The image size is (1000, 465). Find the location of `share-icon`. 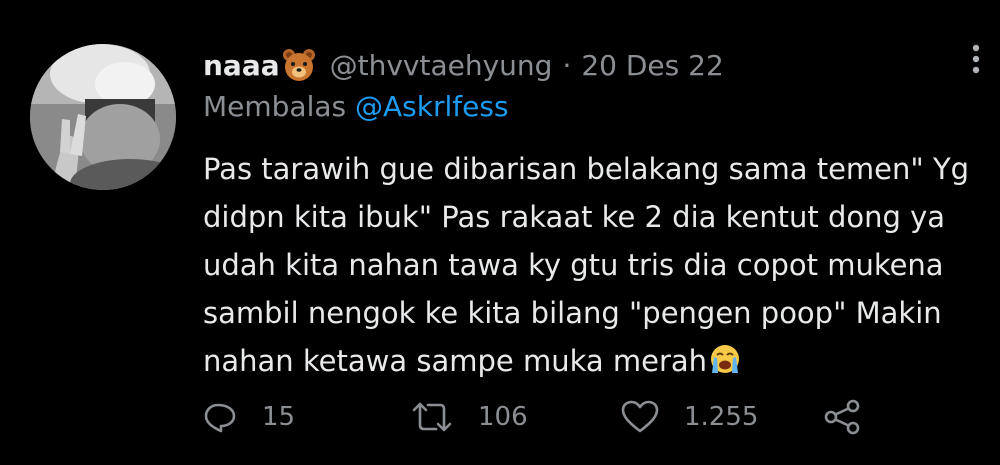

share-icon is located at coordinates (842, 417).